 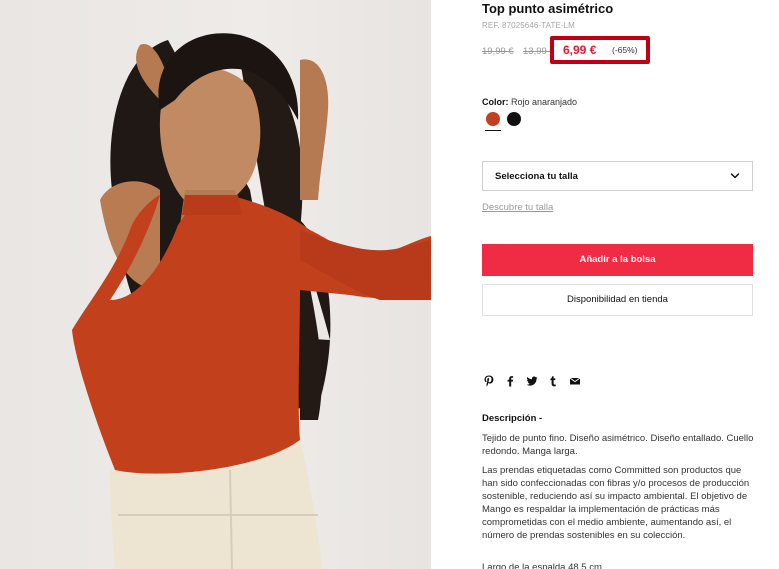 What do you see at coordinates (543, 565) in the screenshot?
I see `measurement-text: Largo de la espalda 48,5 cm.` at bounding box center [543, 565].